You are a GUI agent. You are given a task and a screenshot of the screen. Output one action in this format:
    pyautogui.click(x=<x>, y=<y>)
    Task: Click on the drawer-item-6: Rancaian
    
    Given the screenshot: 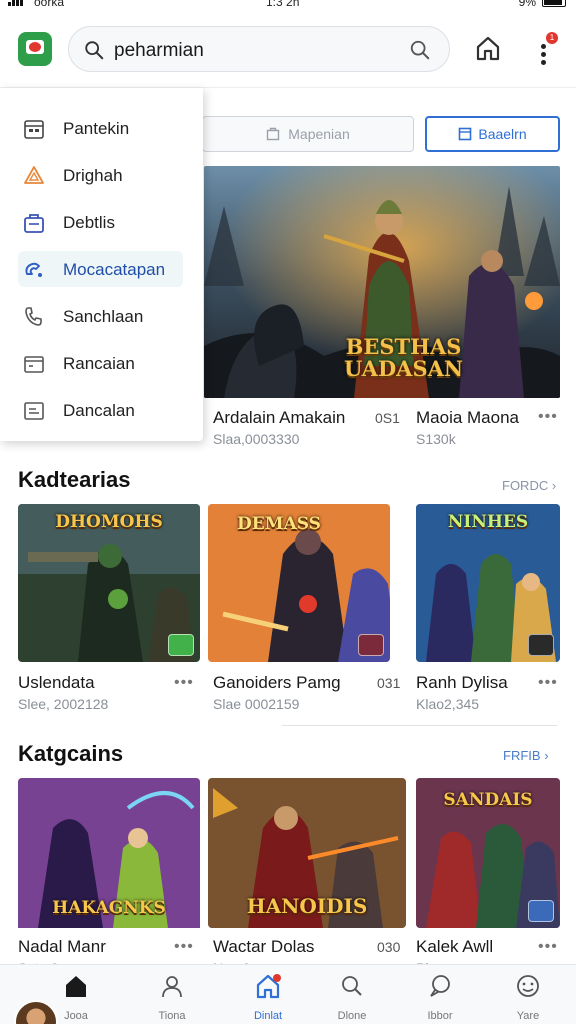 What is the action you would take?
    pyautogui.click(x=101, y=363)
    